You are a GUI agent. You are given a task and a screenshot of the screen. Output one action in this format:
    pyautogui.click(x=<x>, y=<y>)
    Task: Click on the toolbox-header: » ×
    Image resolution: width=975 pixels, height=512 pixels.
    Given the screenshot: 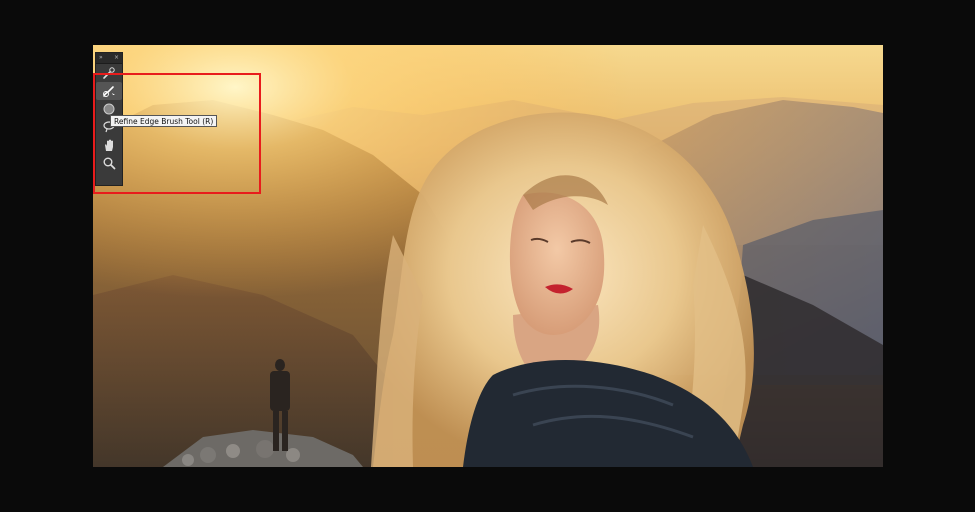 What is the action you would take?
    pyautogui.click(x=109, y=58)
    